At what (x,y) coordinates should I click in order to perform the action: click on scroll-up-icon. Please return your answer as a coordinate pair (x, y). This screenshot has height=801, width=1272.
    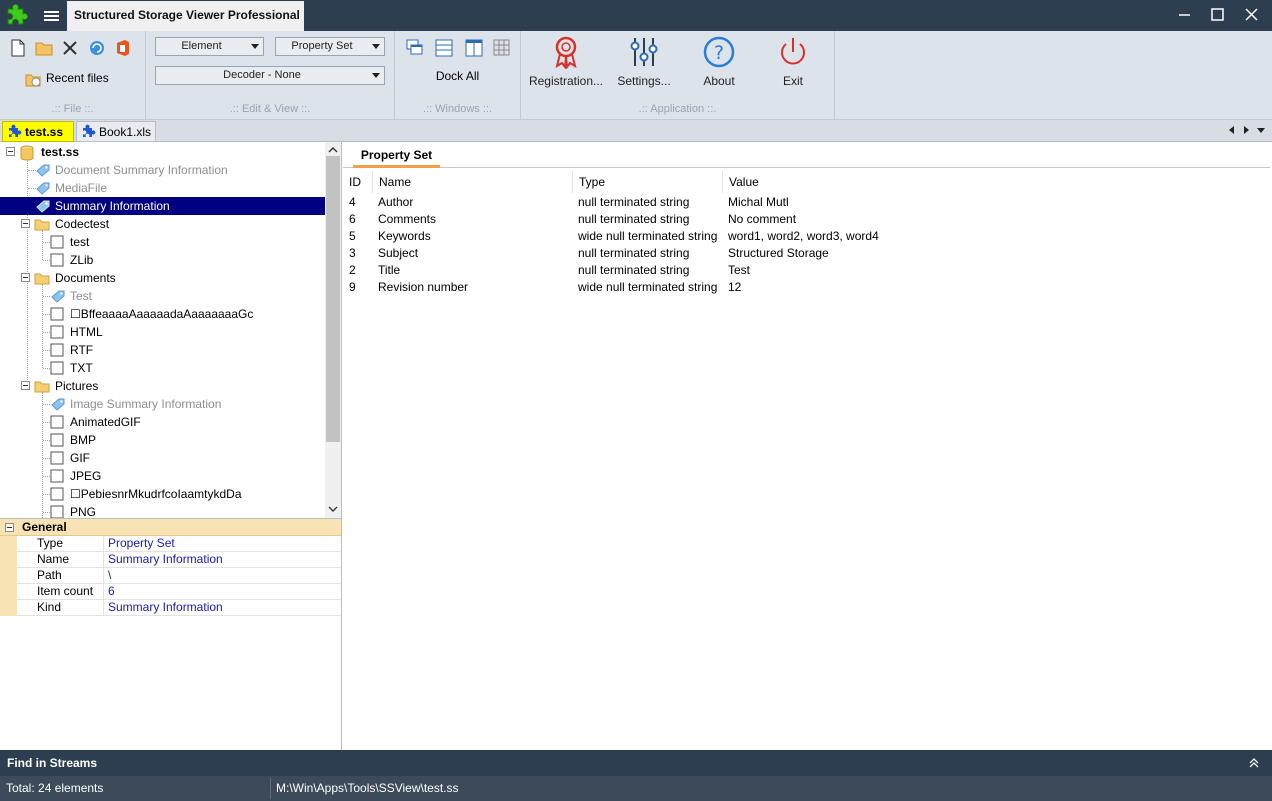
    Looking at the image, I should click on (333, 150).